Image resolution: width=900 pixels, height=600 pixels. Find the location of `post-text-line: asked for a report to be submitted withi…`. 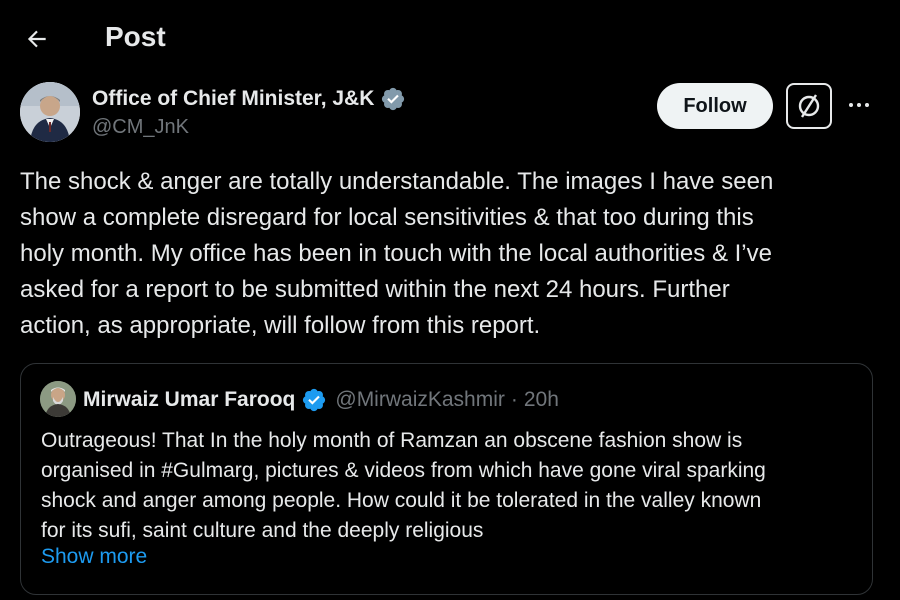

post-text-line: asked for a report to be submitted withi… is located at coordinates (375, 289).